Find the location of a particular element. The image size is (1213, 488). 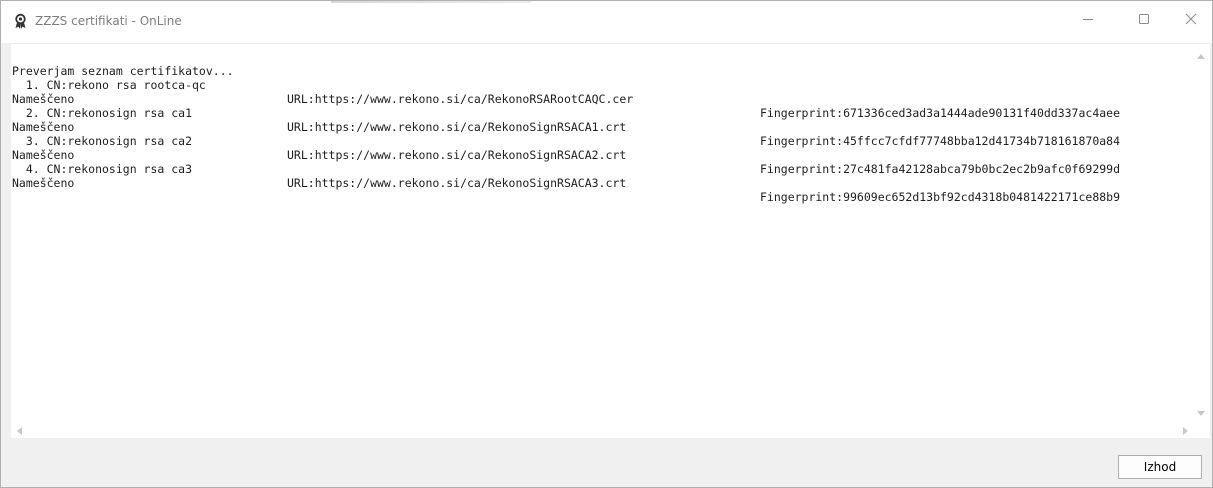

close-icon is located at coordinates (1191, 19).